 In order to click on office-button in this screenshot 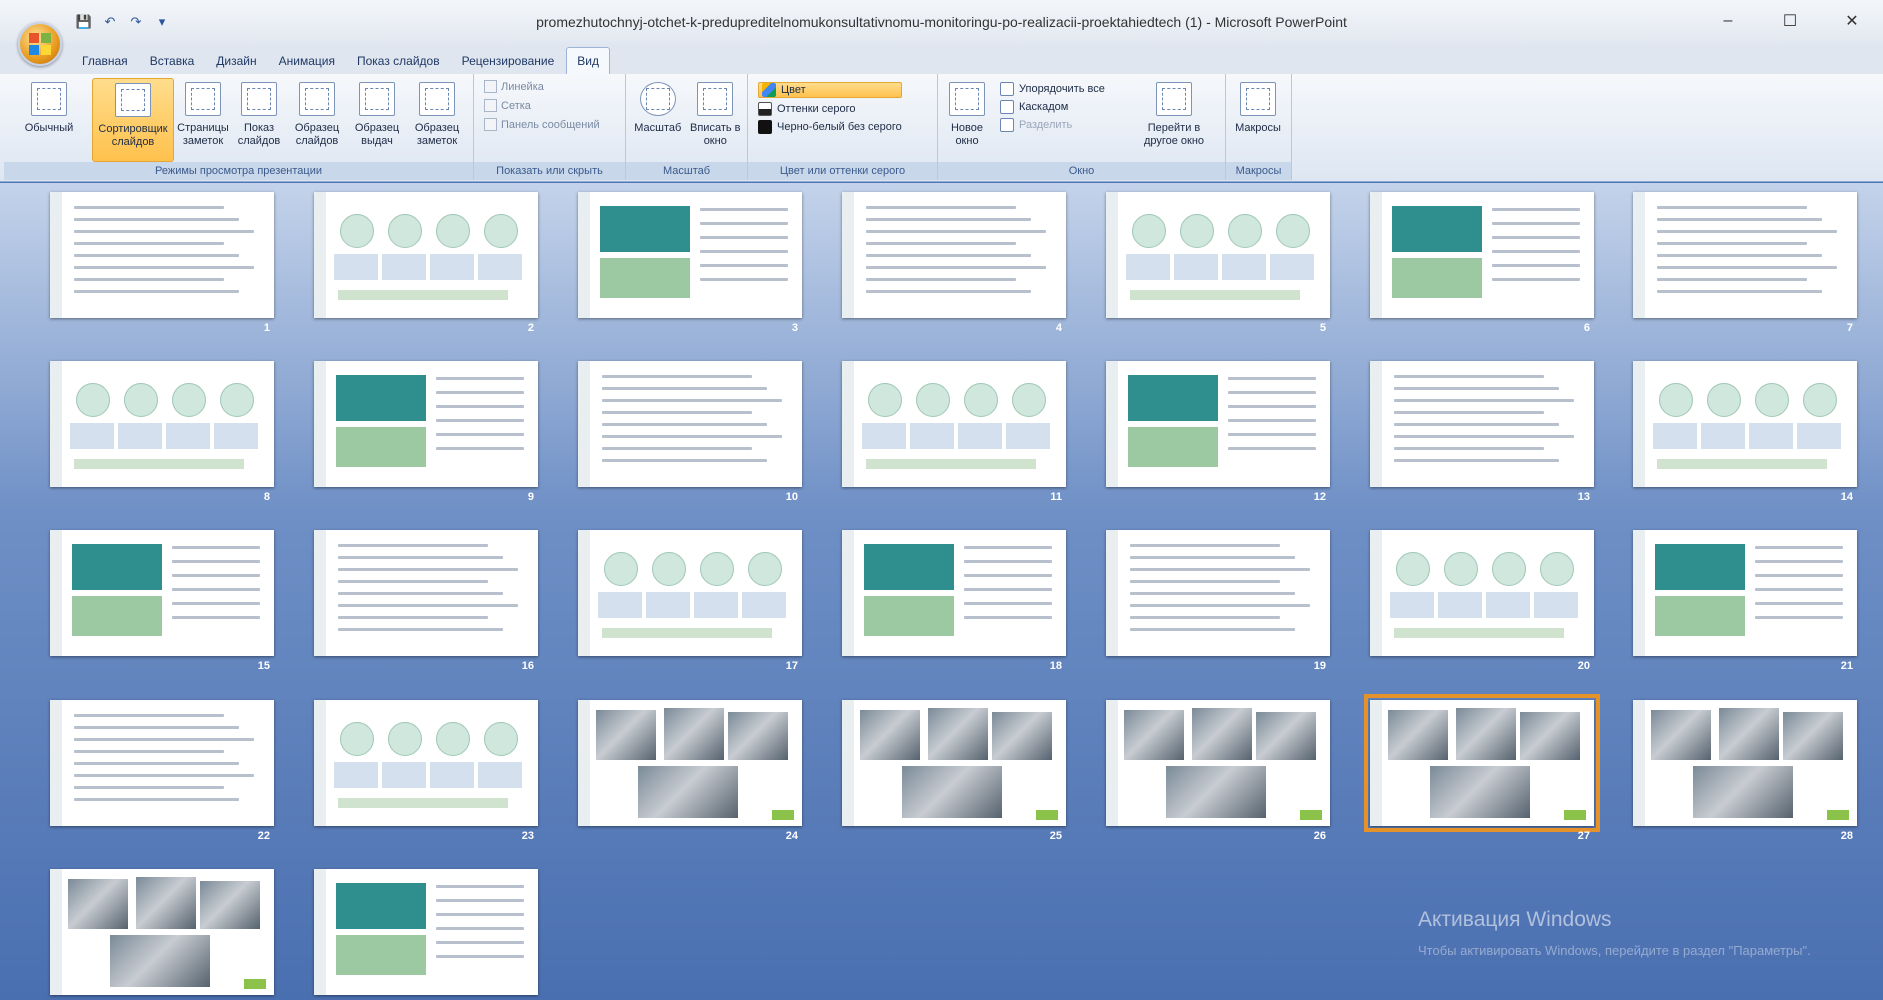, I will do `click(40, 44)`.